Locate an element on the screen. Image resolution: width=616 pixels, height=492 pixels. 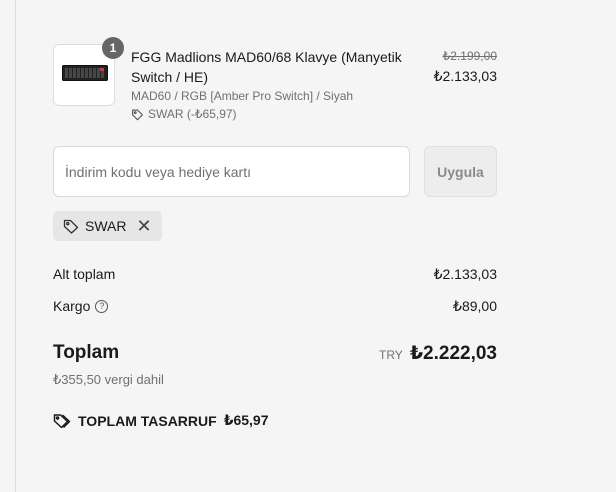
applied-discount-chip: SWAR ✕ is located at coordinates (107, 226).